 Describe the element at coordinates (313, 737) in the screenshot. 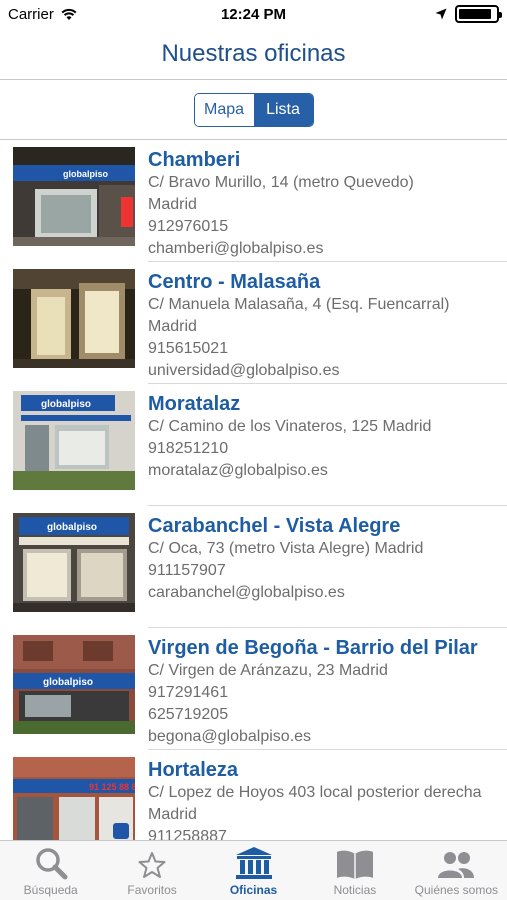

I see `office-email: begona@globalpiso.es` at that location.